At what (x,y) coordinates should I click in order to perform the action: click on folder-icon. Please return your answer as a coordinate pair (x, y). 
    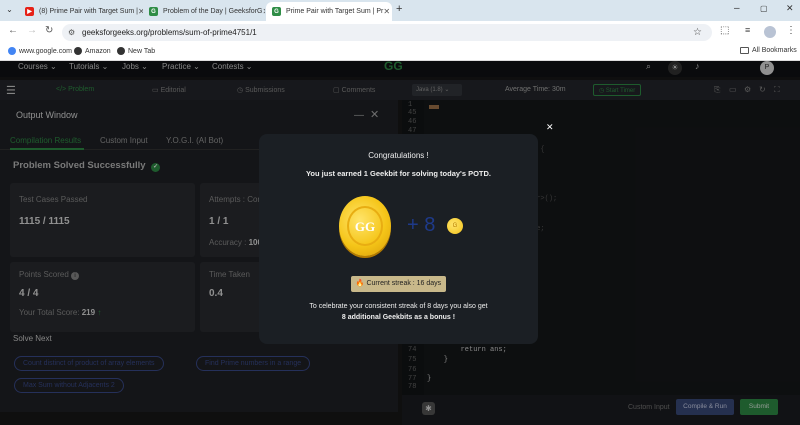
    Looking at the image, I should click on (744, 50).